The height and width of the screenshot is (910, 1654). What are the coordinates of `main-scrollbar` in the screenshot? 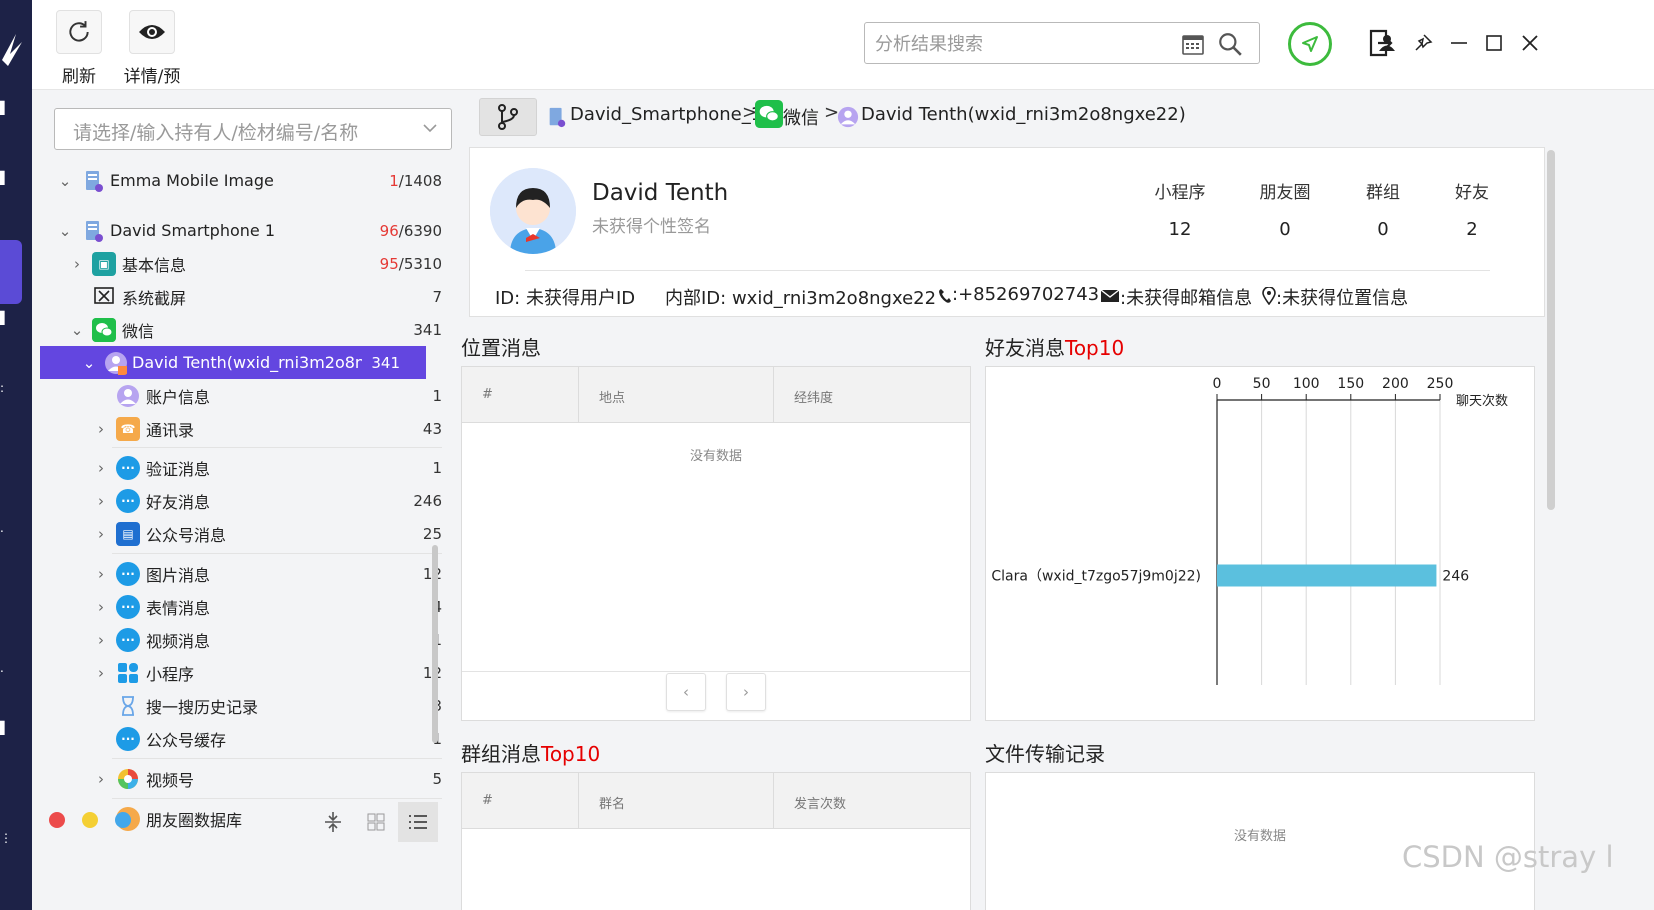 It's located at (1551, 330).